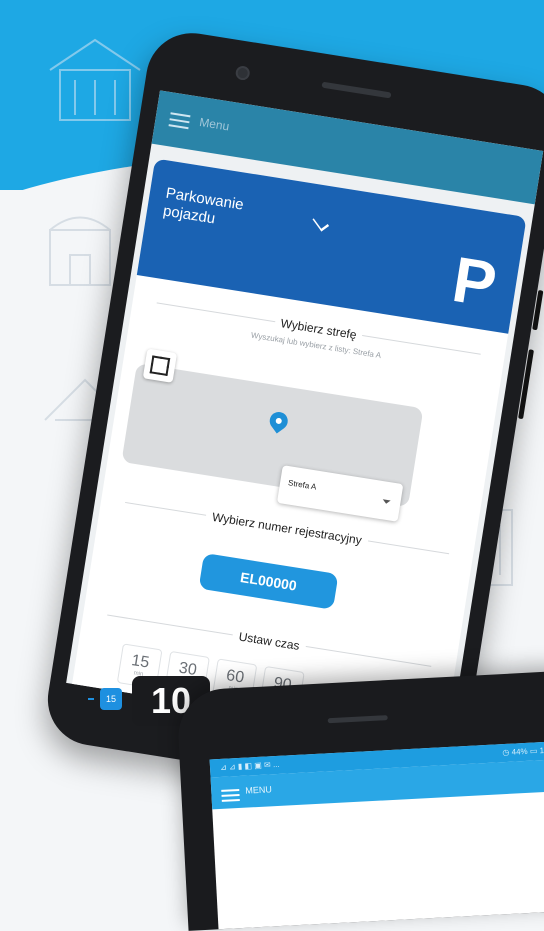  Describe the element at coordinates (111, 699) in the screenshot. I see `counter-badge: 15` at that location.